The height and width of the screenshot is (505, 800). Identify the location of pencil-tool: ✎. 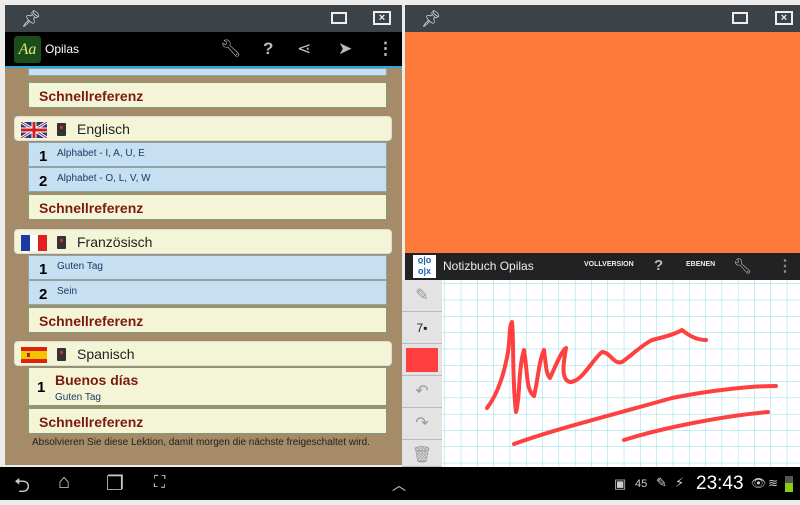
(422, 296).